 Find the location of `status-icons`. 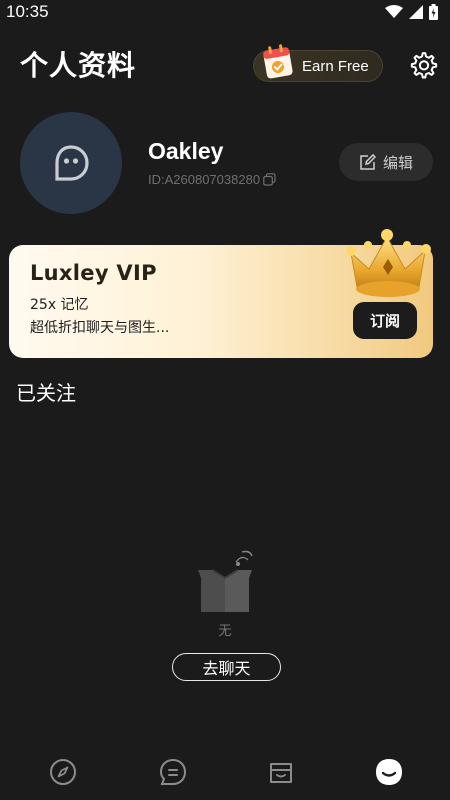

status-icons is located at coordinates (411, 12).